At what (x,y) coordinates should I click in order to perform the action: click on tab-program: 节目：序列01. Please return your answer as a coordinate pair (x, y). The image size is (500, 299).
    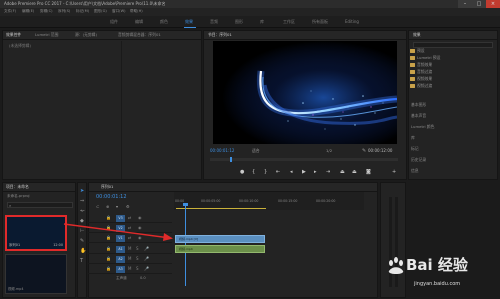
    Looking at the image, I should click on (220, 35).